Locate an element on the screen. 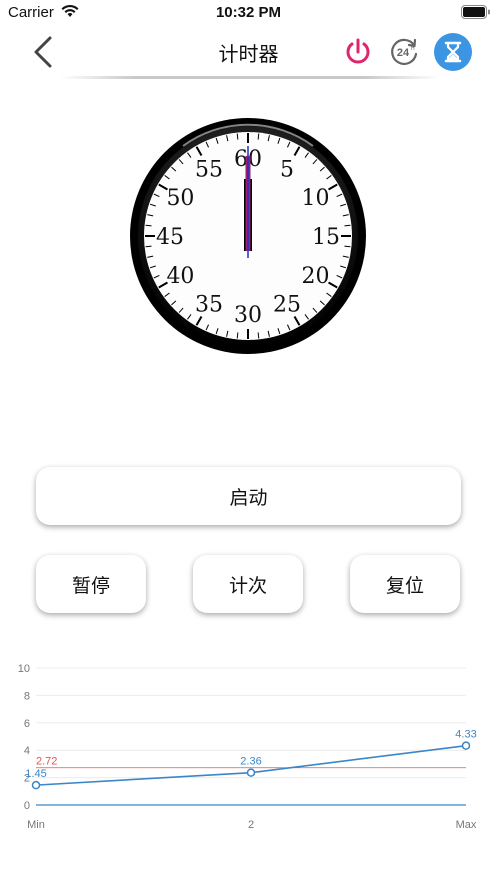  x-tick-label: Min is located at coordinates (36, 825).